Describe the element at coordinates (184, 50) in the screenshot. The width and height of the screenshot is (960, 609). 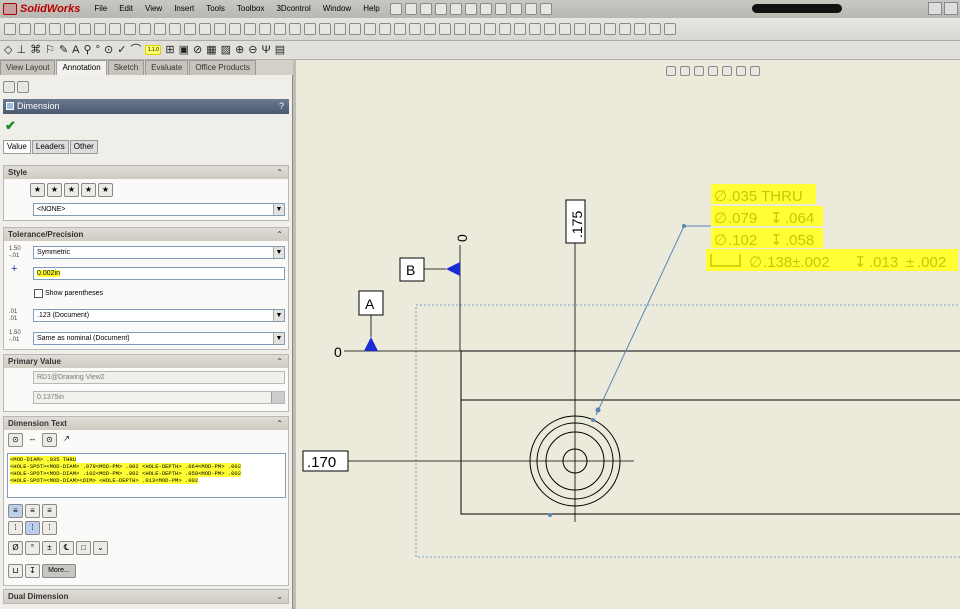
I see `datum-feature-icon: ▣` at that location.